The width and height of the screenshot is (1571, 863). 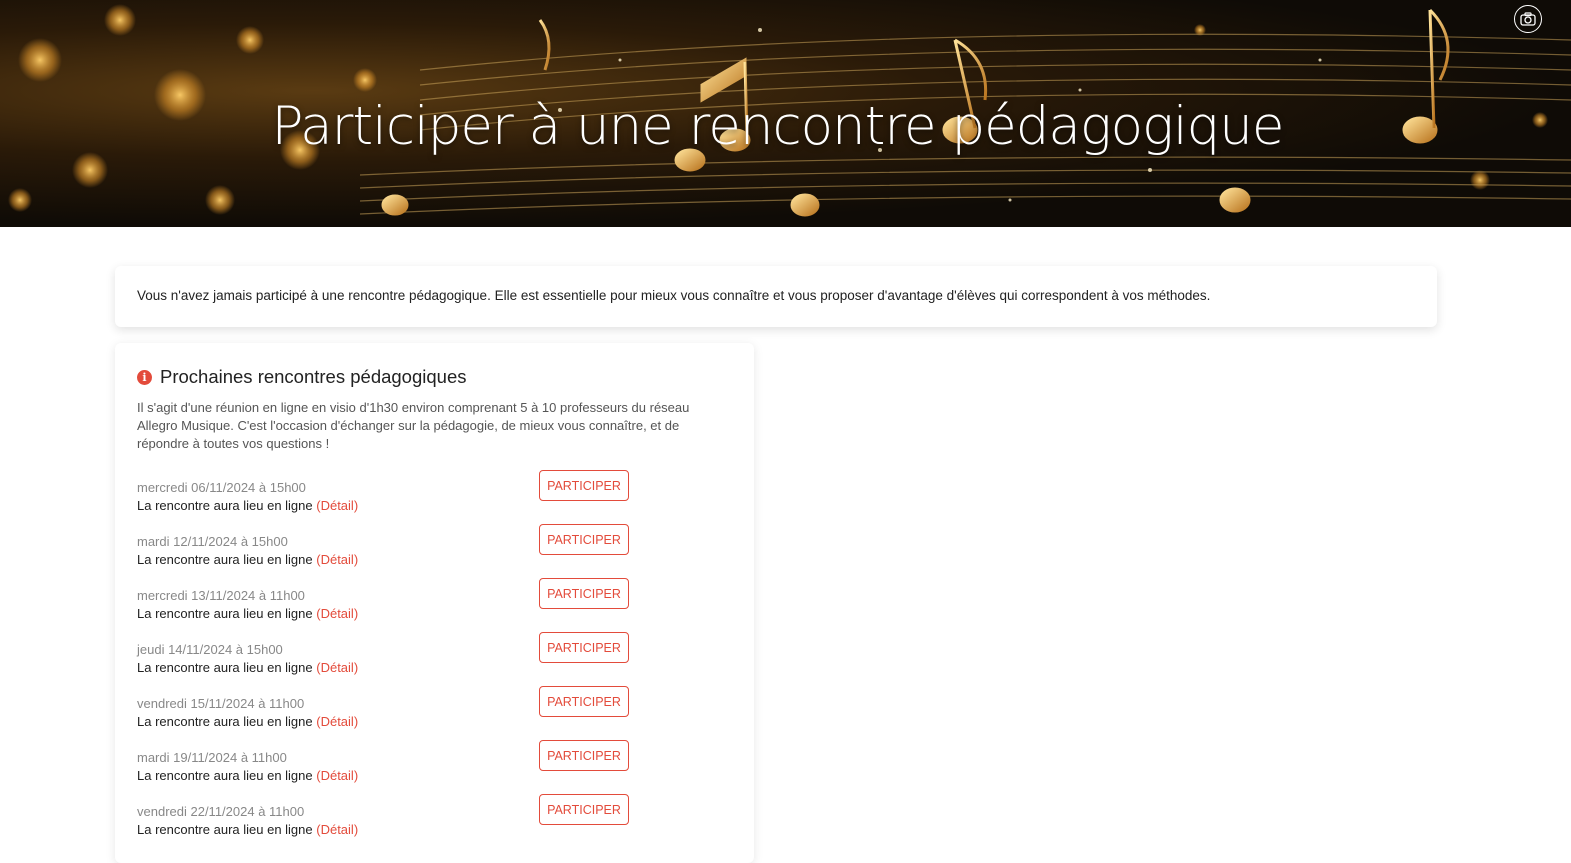 I want to click on page-title: Participer à une rencontre pédagogique, so click(x=778, y=126).